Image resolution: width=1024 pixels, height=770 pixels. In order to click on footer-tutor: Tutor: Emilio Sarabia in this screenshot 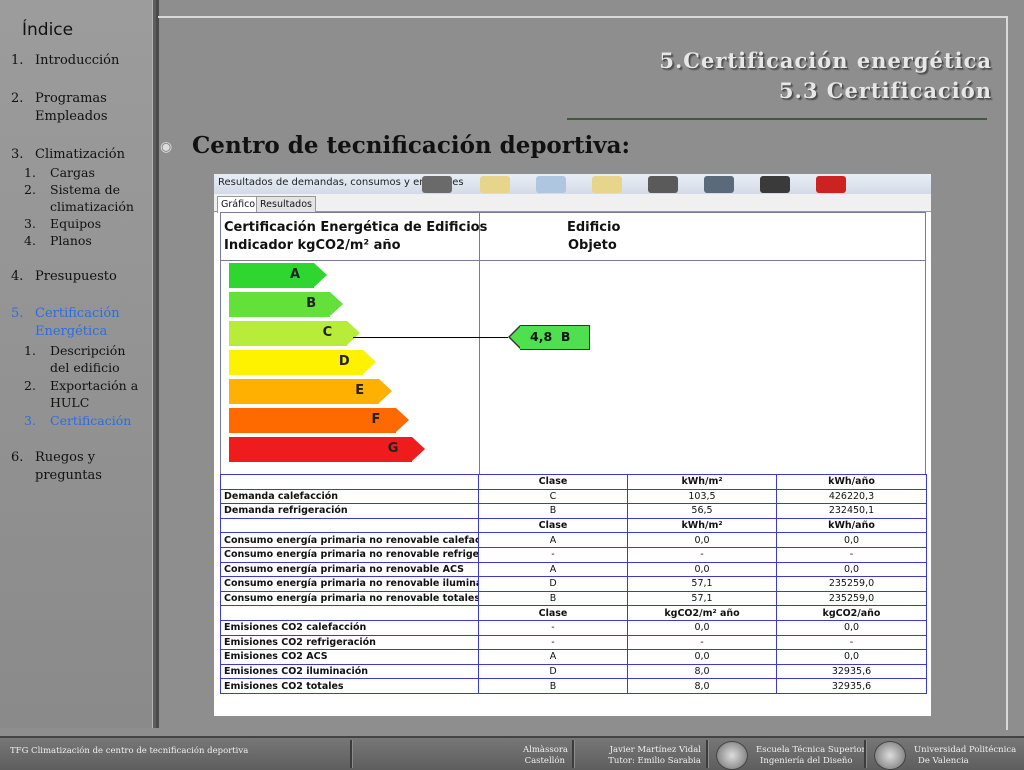, I will do `click(654, 761)`.